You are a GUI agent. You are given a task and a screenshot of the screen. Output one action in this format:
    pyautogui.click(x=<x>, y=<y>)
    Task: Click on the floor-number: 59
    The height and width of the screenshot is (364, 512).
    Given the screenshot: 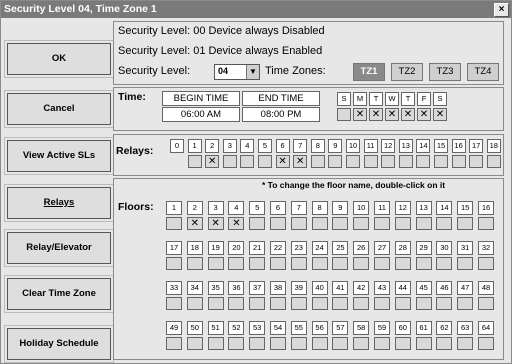 What is the action you would take?
    pyautogui.click(x=382, y=328)
    